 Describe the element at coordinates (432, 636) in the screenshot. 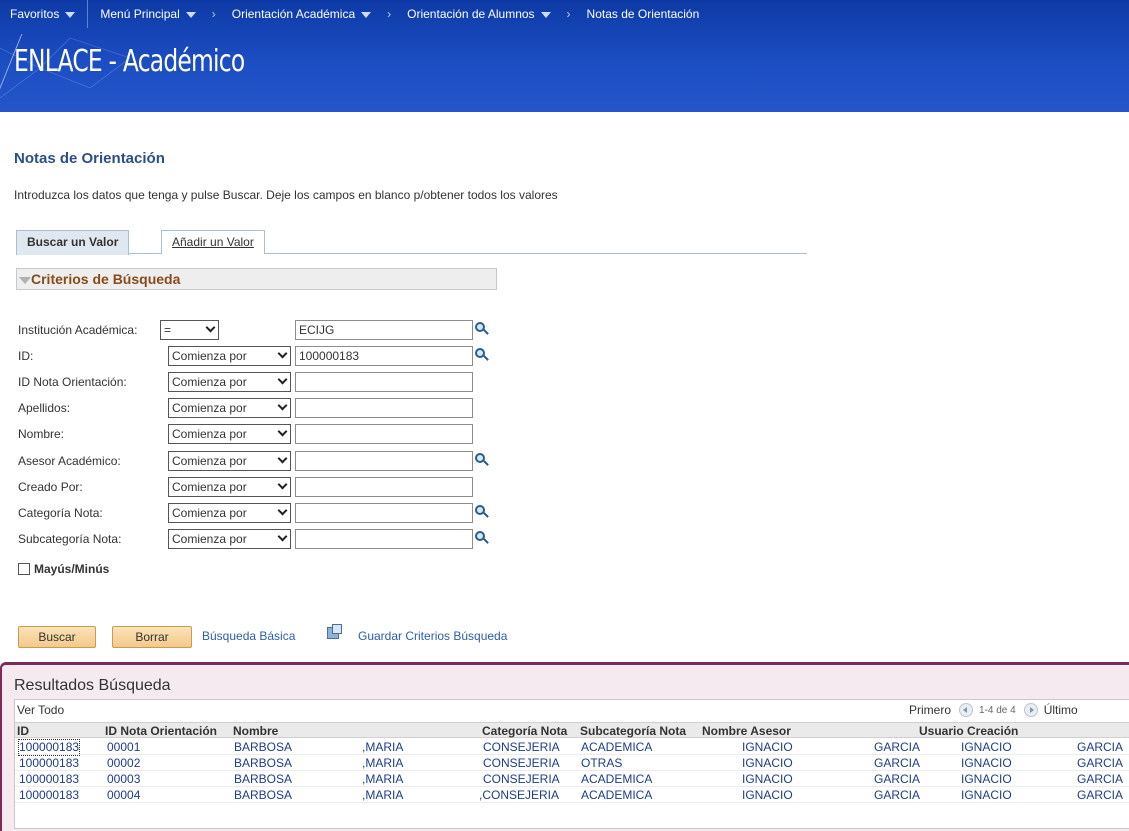

I see `save-criteria-link: Guardar Criterios Búsqueda` at that location.